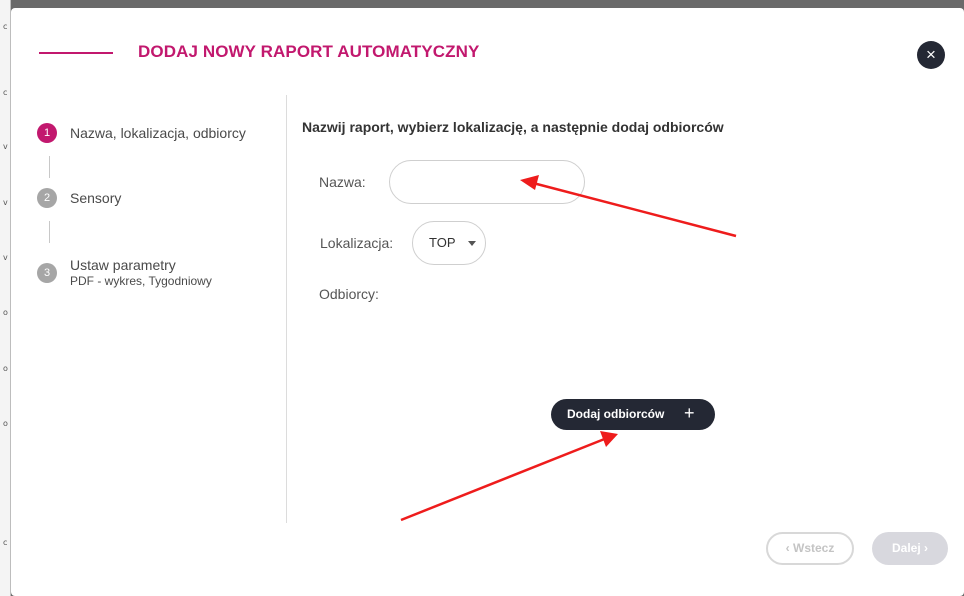 This screenshot has height=596, width=964. I want to click on modal-title: DODAJ NOWY RAPORT AUTOMATYCZNY, so click(309, 51).